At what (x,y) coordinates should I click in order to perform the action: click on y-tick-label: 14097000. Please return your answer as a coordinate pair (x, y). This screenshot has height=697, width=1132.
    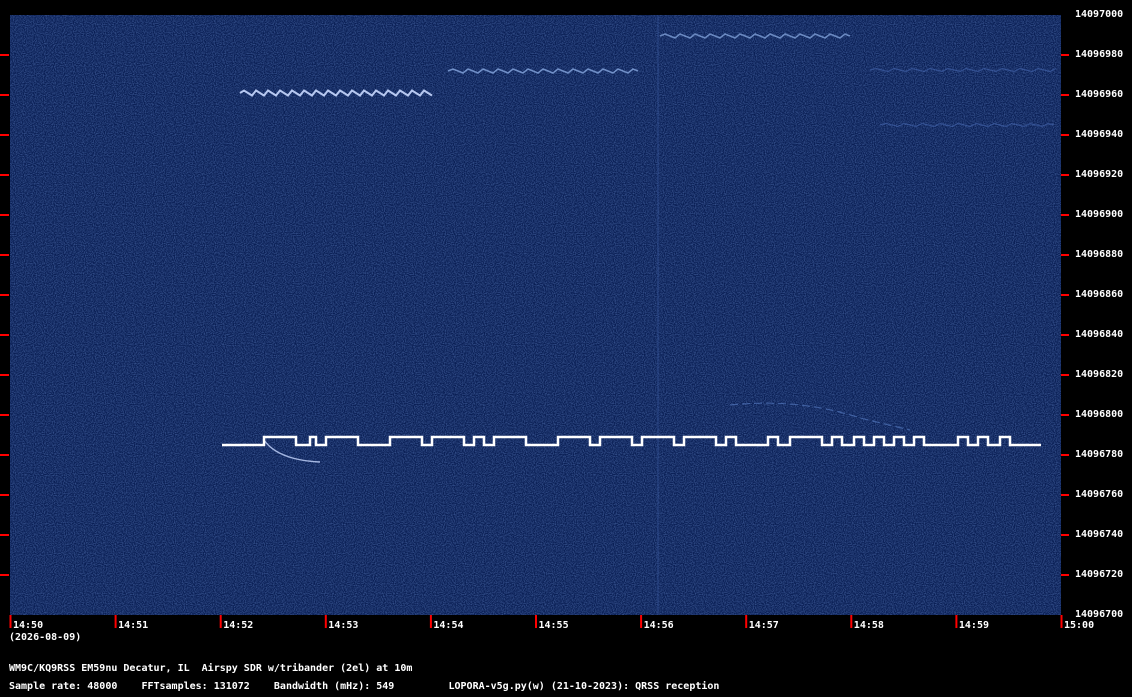
    Looking at the image, I should click on (1099, 14).